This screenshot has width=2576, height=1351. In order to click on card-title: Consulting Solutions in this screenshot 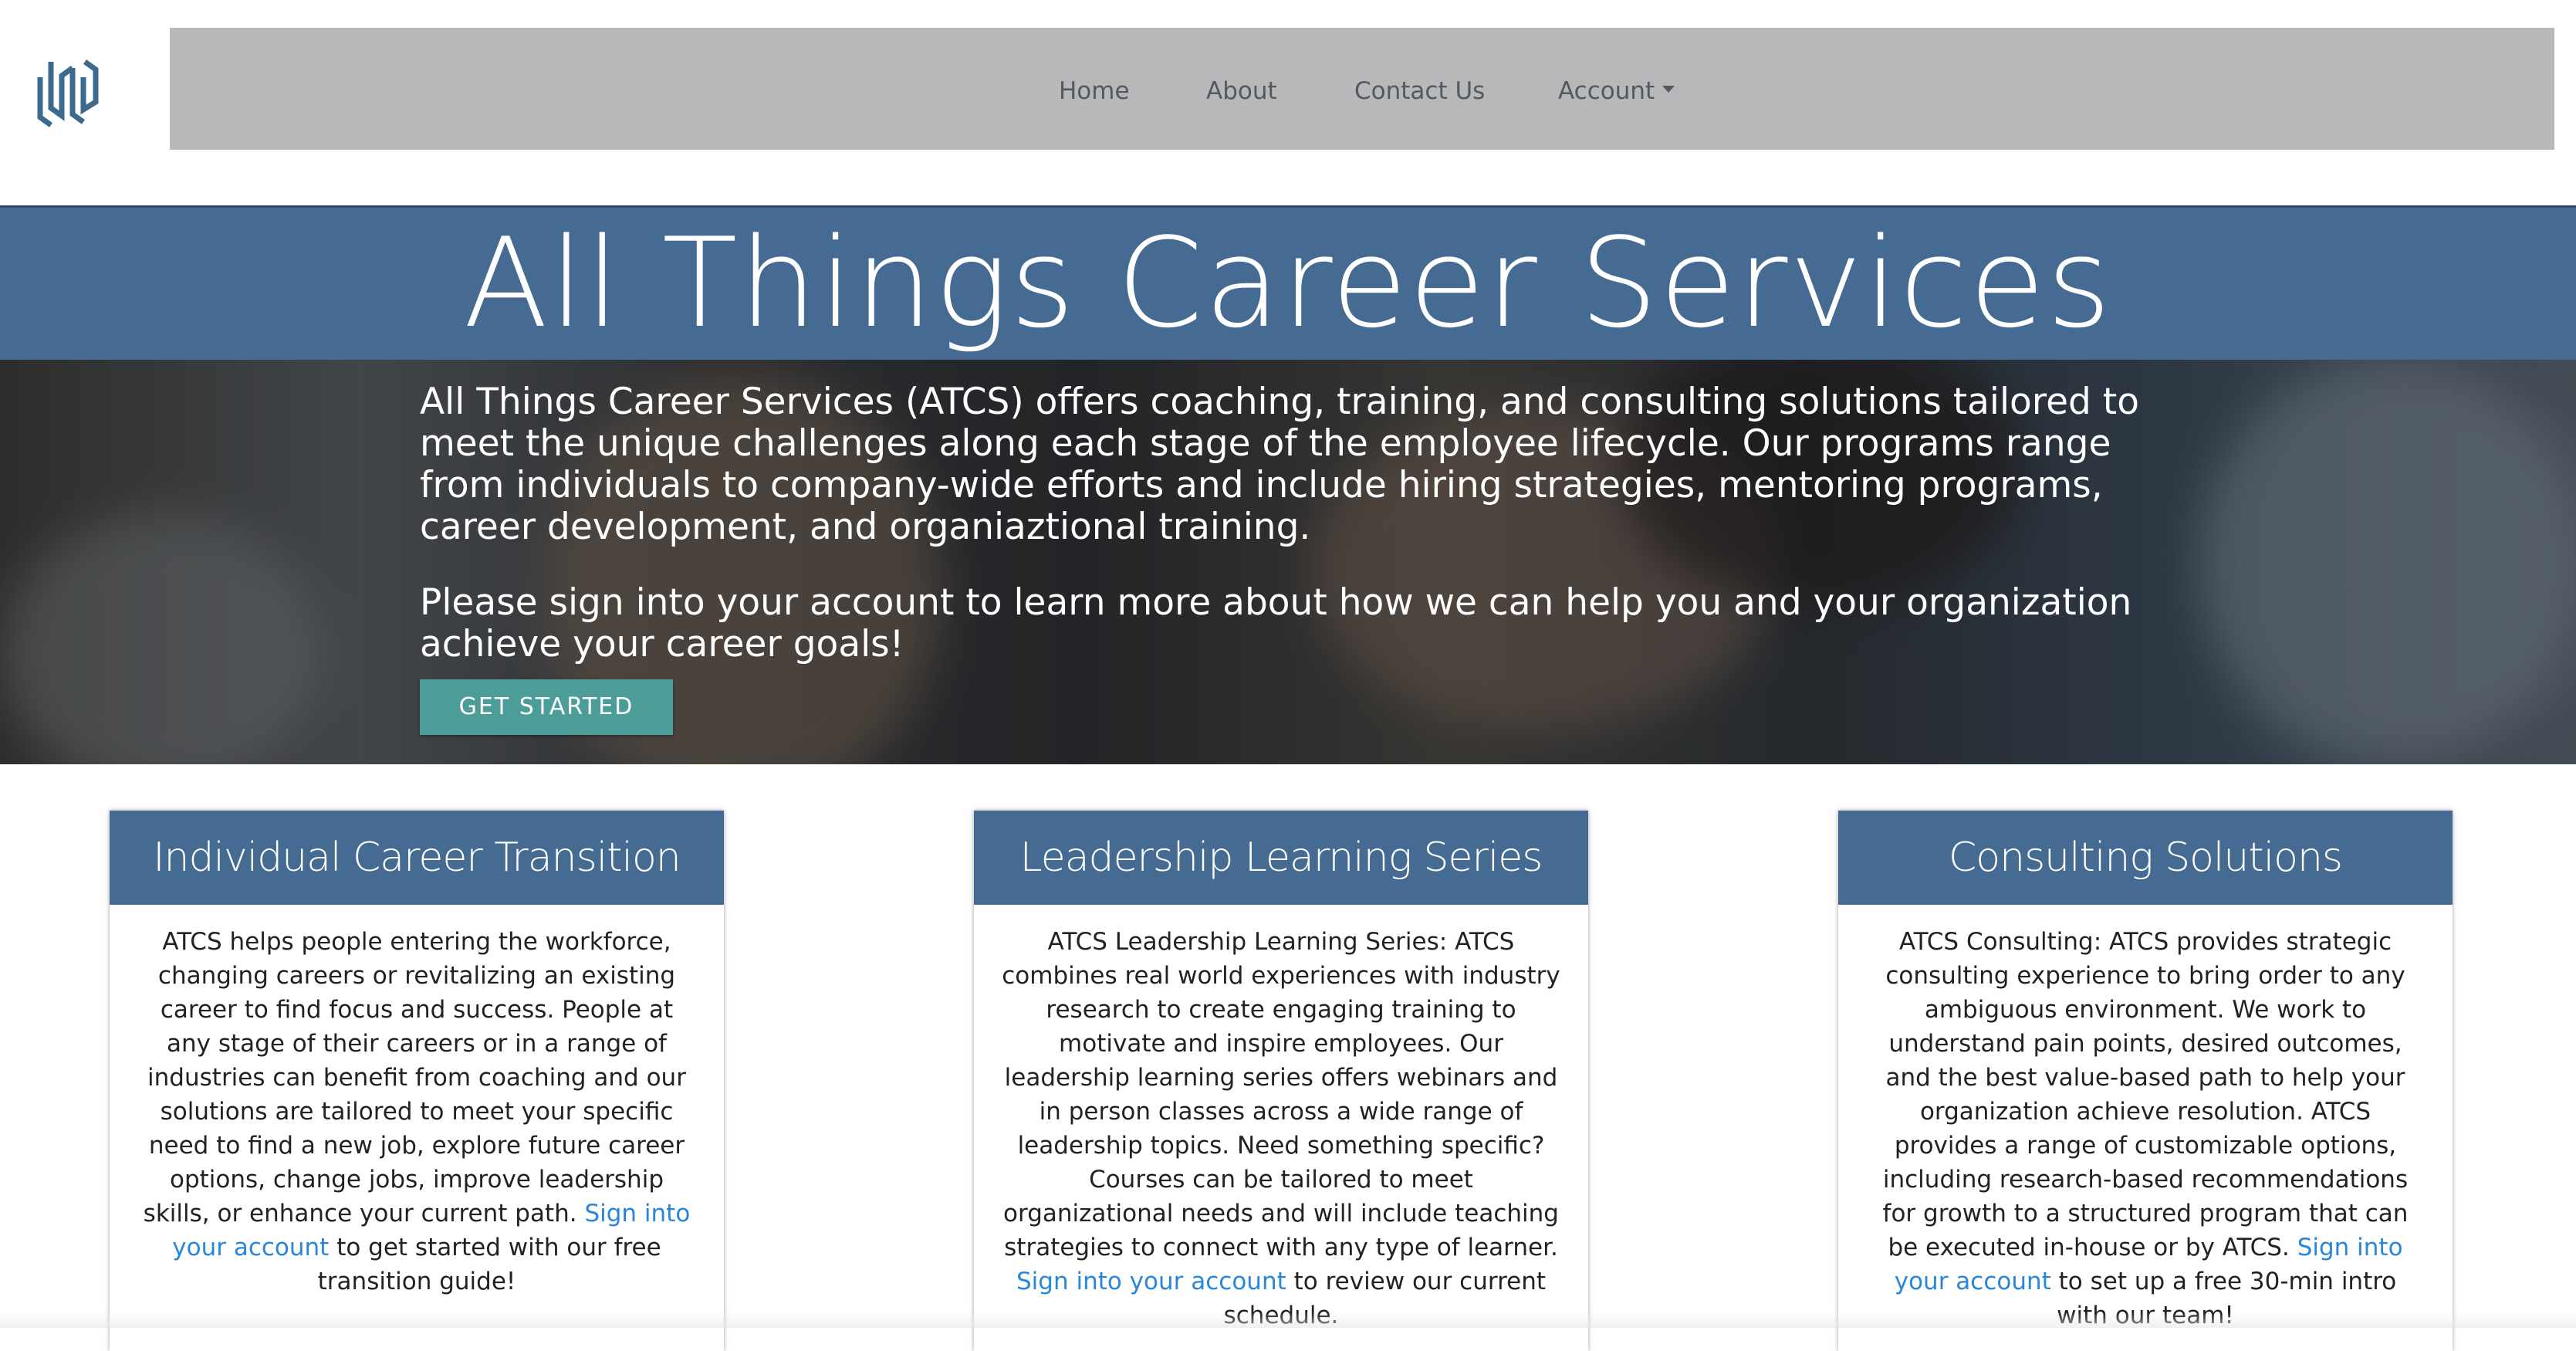, I will do `click(2145, 858)`.